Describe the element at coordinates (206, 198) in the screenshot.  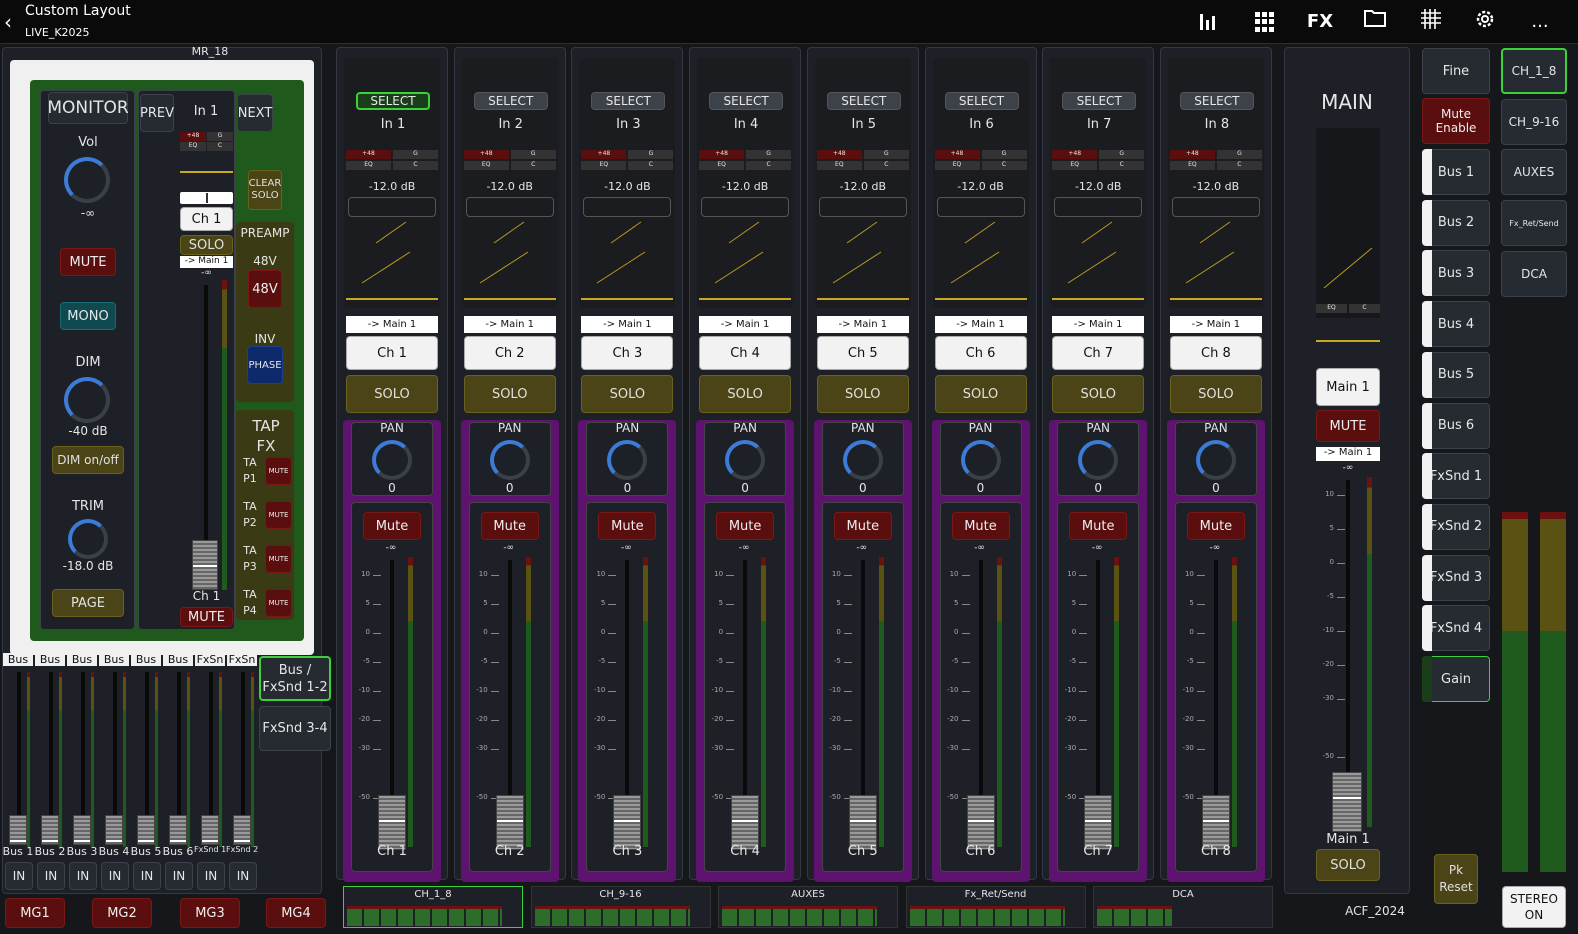
I see `nav-pan-slider` at that location.